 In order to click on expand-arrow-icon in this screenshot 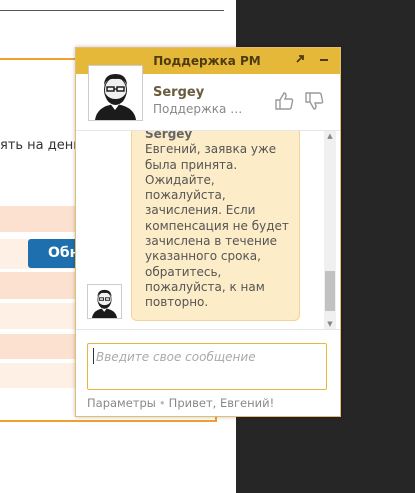, I will do `click(300, 61)`.